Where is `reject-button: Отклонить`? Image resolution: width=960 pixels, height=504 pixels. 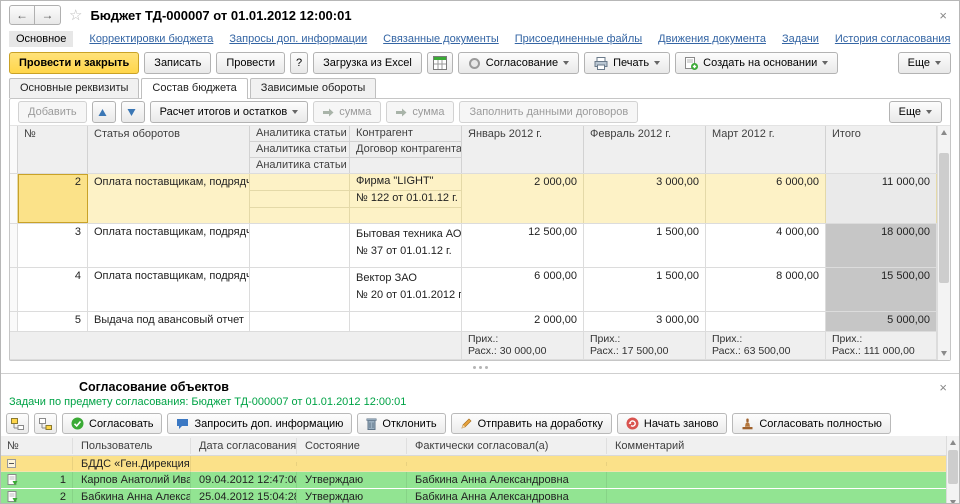 reject-button: Отклонить is located at coordinates (401, 423).